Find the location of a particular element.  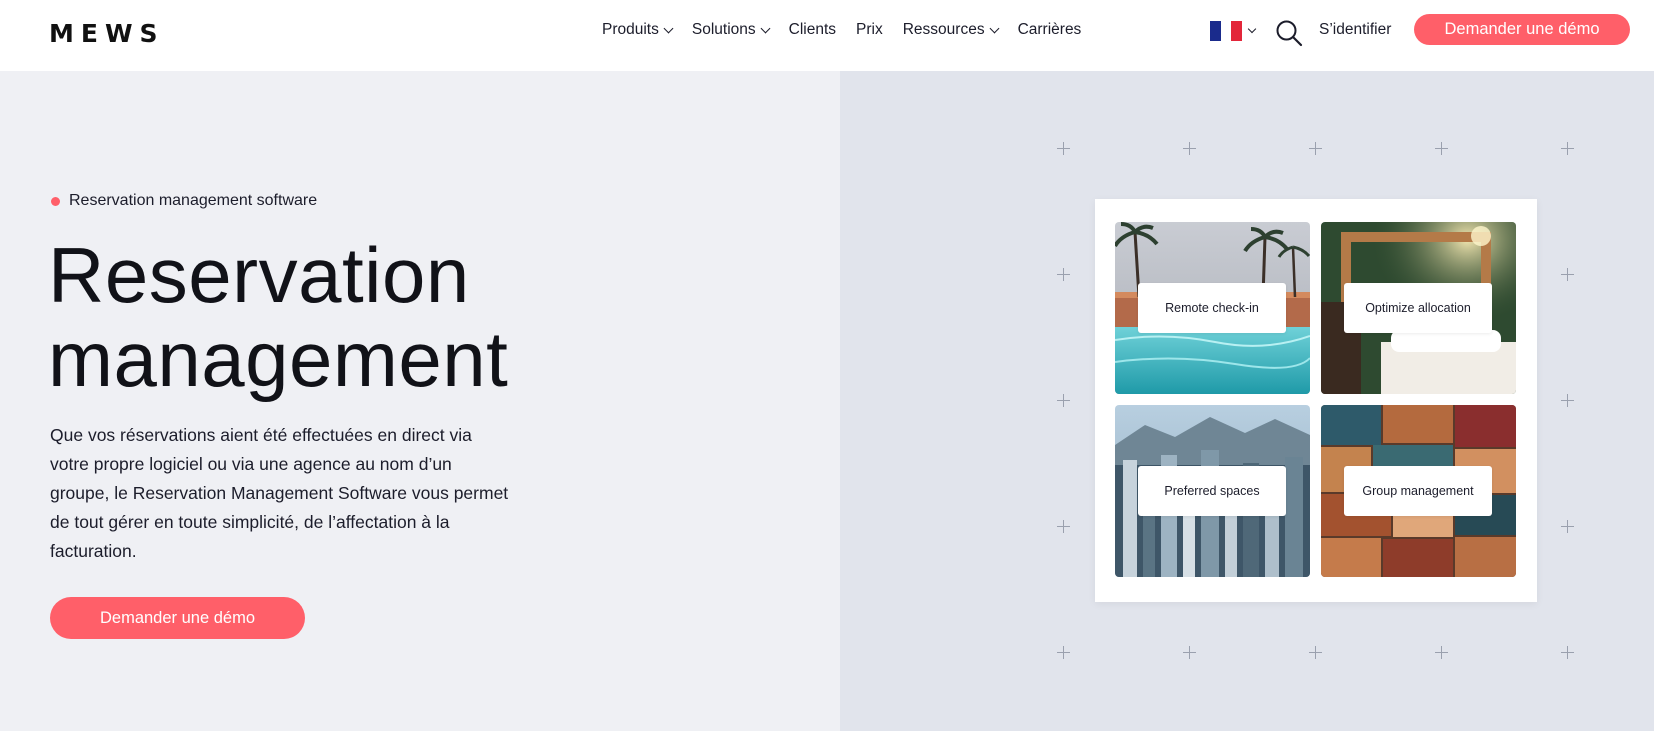

feature-tile: Group management is located at coordinates (1418, 491).